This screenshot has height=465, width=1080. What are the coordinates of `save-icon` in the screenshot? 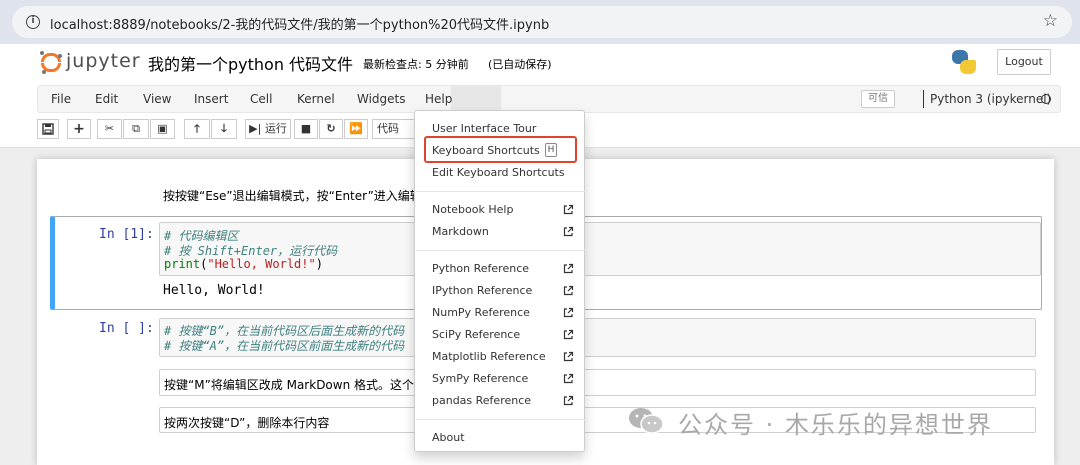 It's located at (48, 129).